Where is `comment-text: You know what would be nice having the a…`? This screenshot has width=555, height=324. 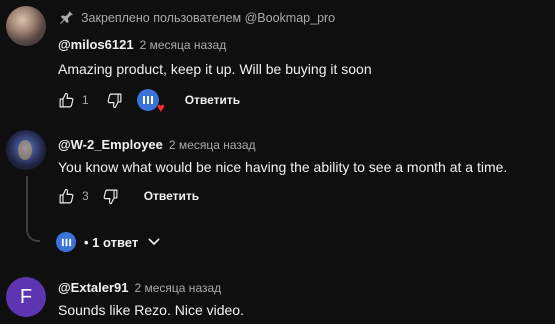
comment-text: You know what would be nice having the a… is located at coordinates (283, 167).